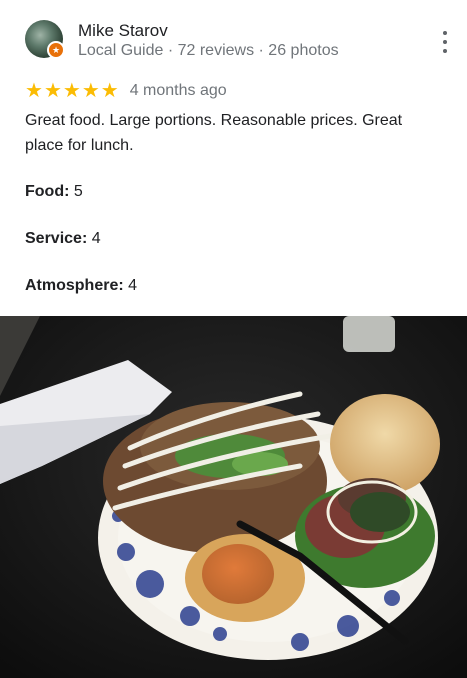 Image resolution: width=467 pixels, height=678 pixels. Describe the element at coordinates (178, 90) in the screenshot. I see `review-date: 4 months ago` at that location.